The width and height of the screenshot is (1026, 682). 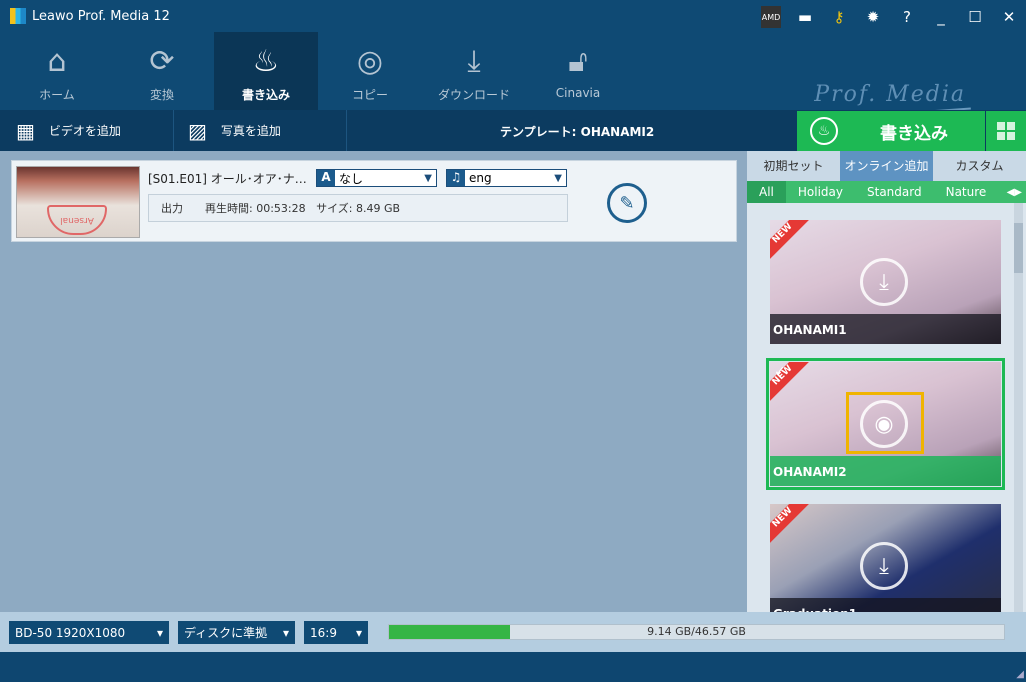 What do you see at coordinates (771, 17) in the screenshot?
I see `amd-badge-icon: AMD` at bounding box center [771, 17].